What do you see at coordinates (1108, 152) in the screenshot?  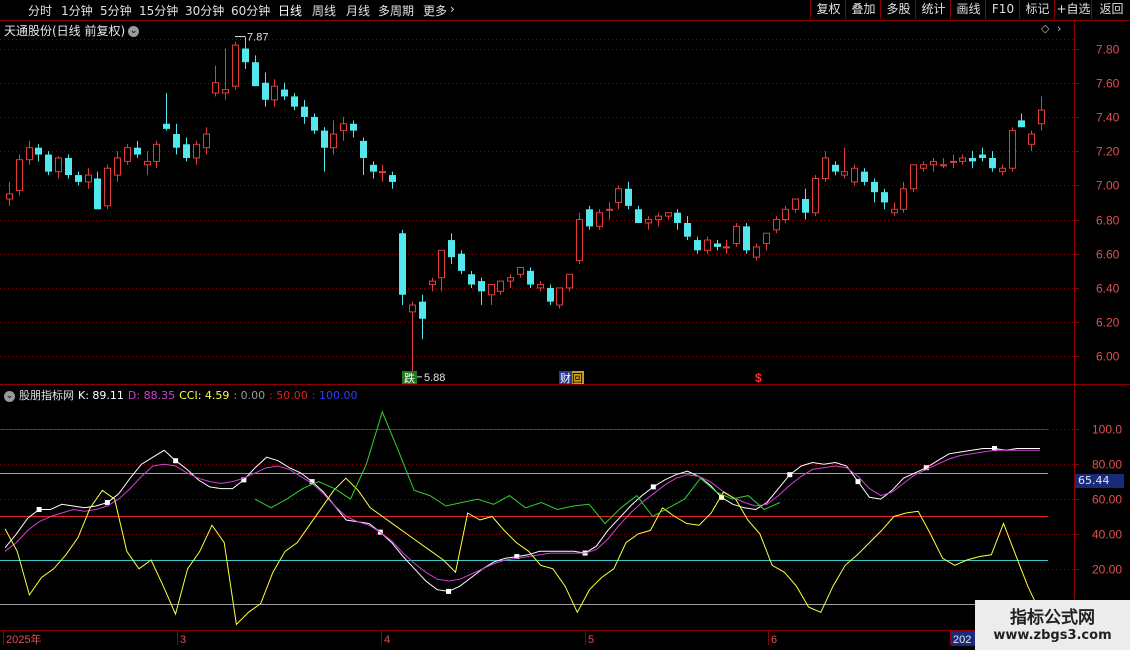 I see `price-axis-label: 7.20` at bounding box center [1108, 152].